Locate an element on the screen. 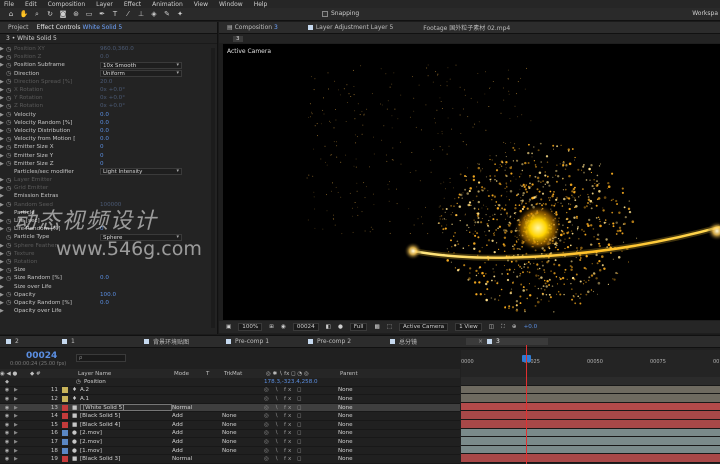  effect-property-row: ▶ ◷ Layer Emitter is located at coordinates (105, 180).